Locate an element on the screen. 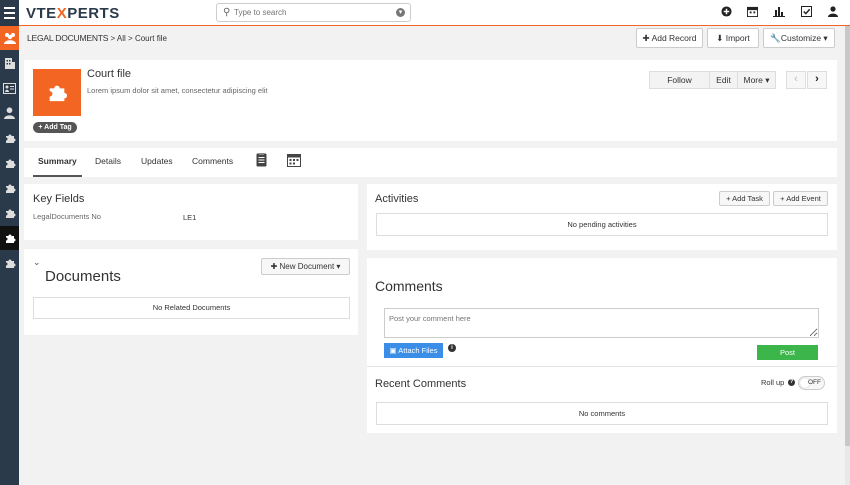  import-button: ⬇ Import is located at coordinates (733, 38).